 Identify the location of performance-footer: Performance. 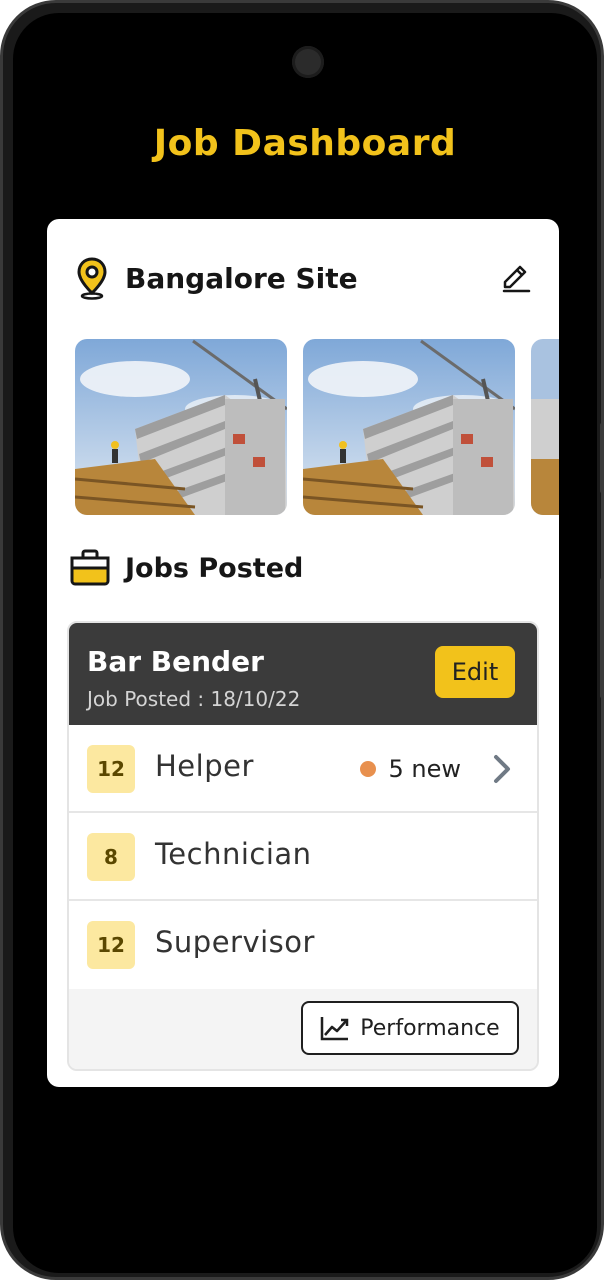
(303, 1029).